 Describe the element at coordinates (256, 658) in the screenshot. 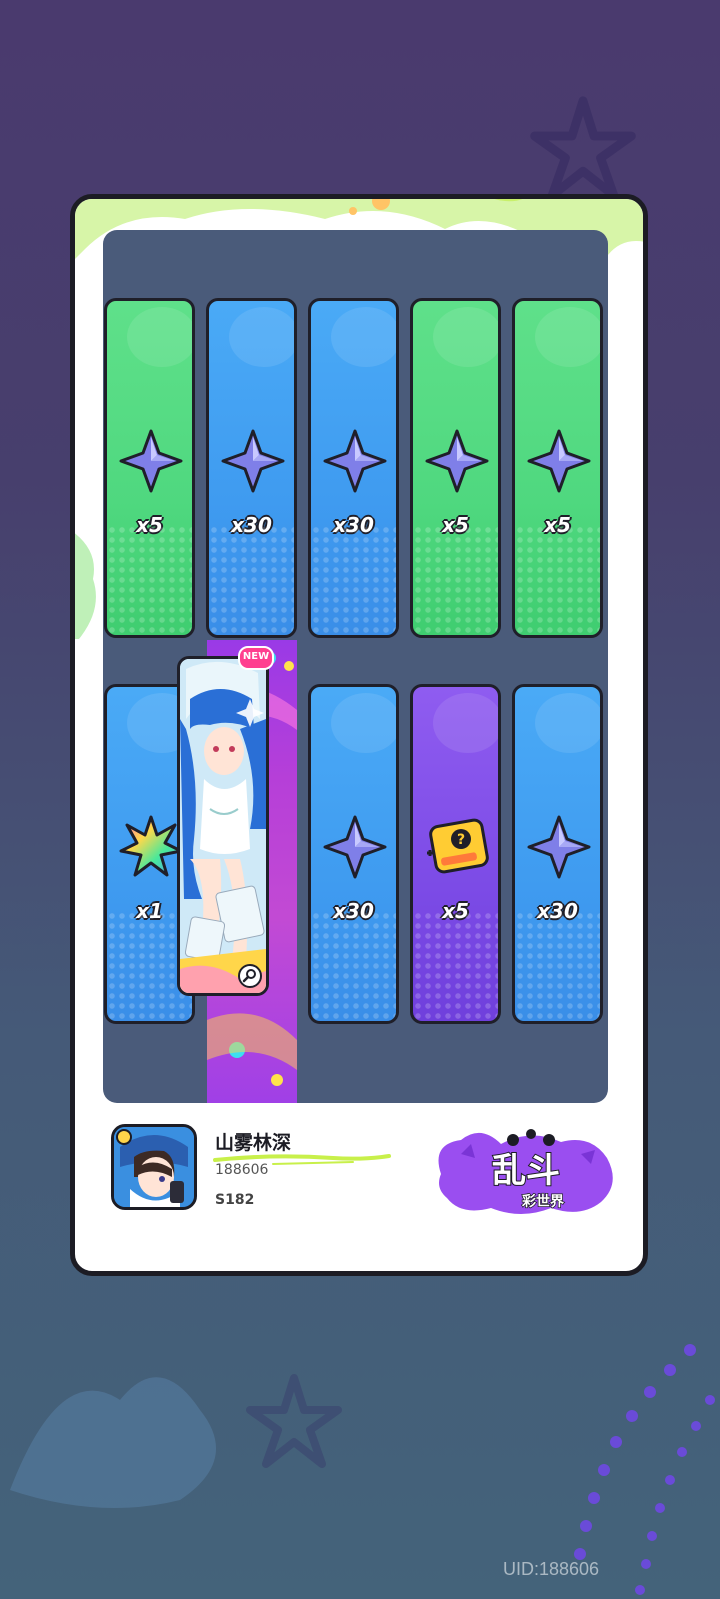

I see `new-badge: NEW` at that location.